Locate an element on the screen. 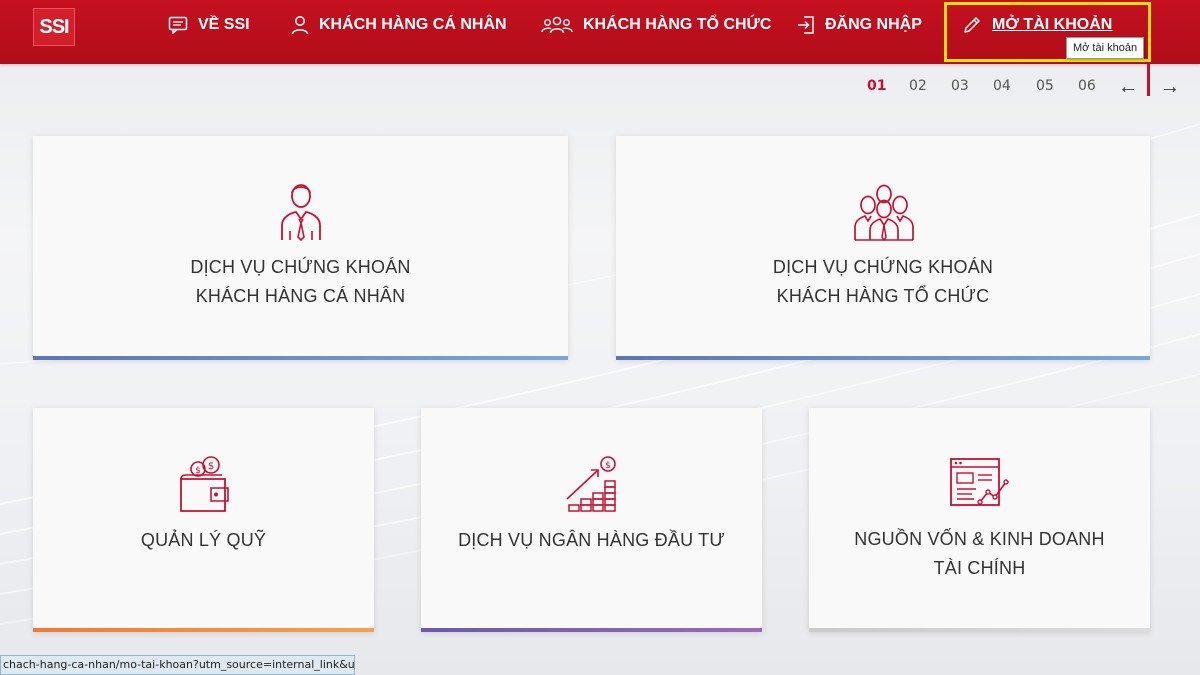  pager-indicator is located at coordinates (1148, 80).